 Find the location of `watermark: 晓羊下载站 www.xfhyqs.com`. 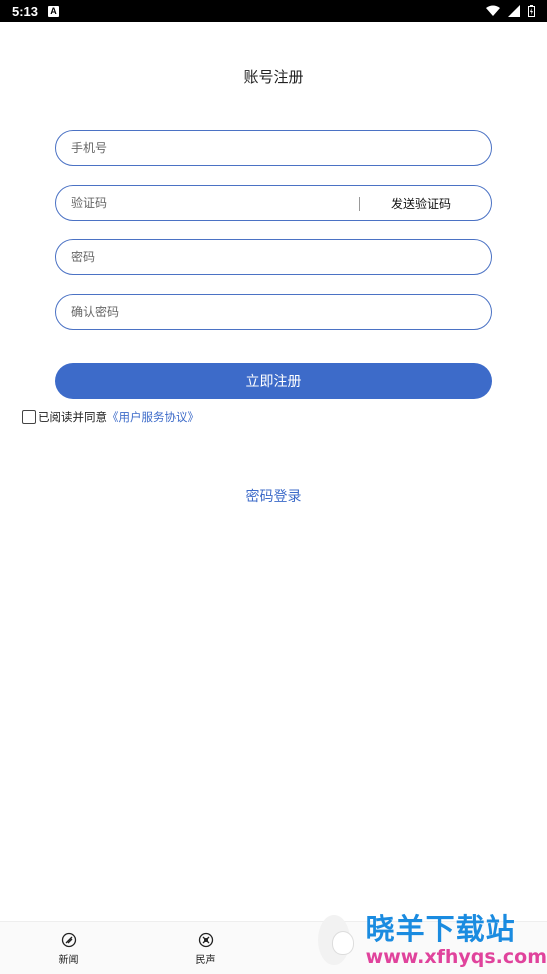

watermark: 晓羊下载站 www.xfhyqs.com is located at coordinates (432, 939).